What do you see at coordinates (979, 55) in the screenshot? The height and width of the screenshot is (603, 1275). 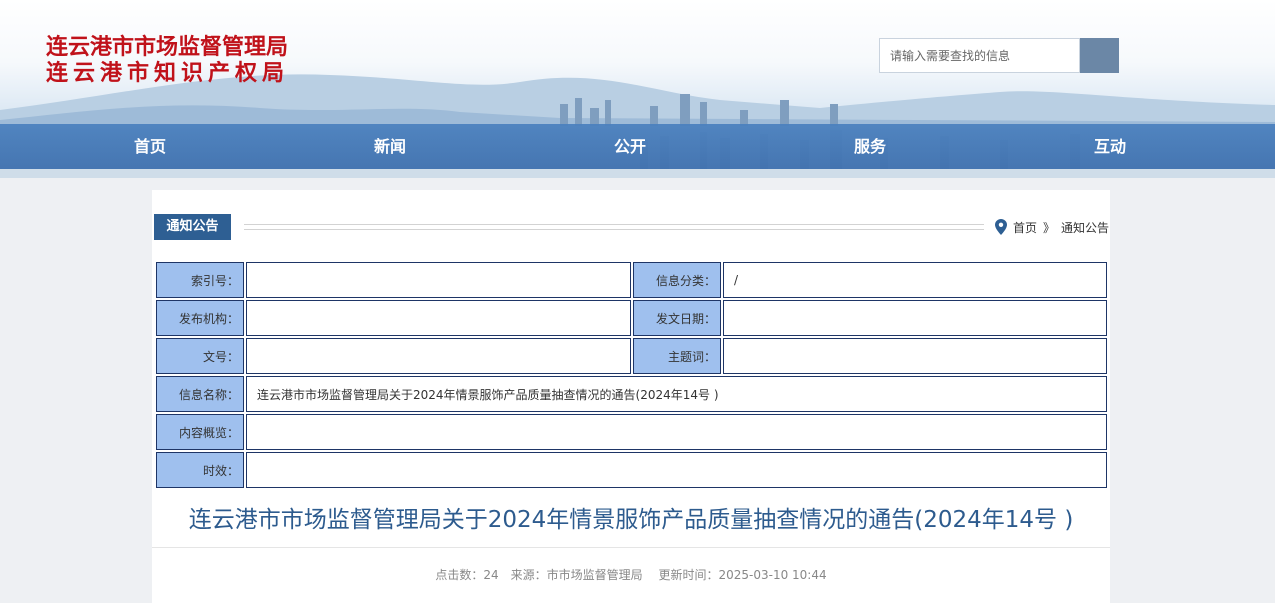 I see `search-input` at bounding box center [979, 55].